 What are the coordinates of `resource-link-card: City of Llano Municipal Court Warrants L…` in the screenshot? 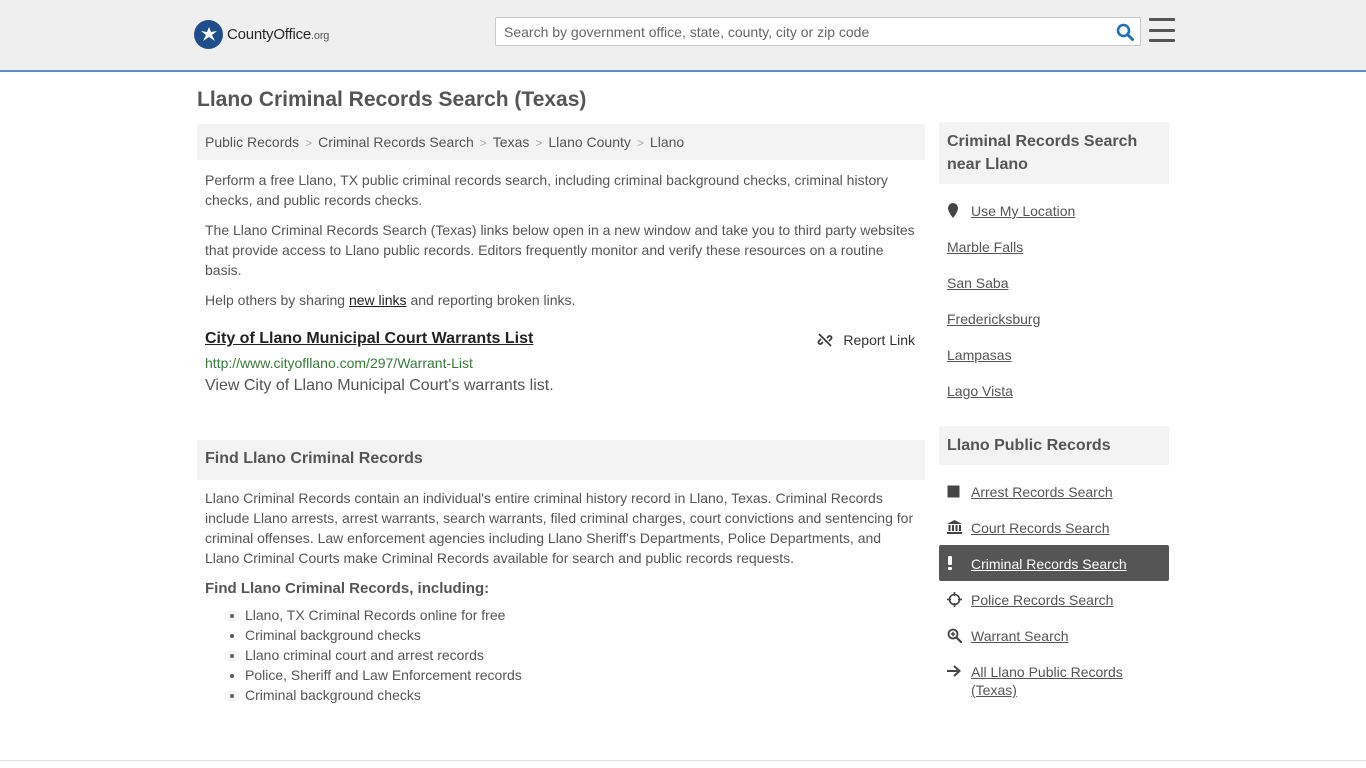 It's located at (561, 385).